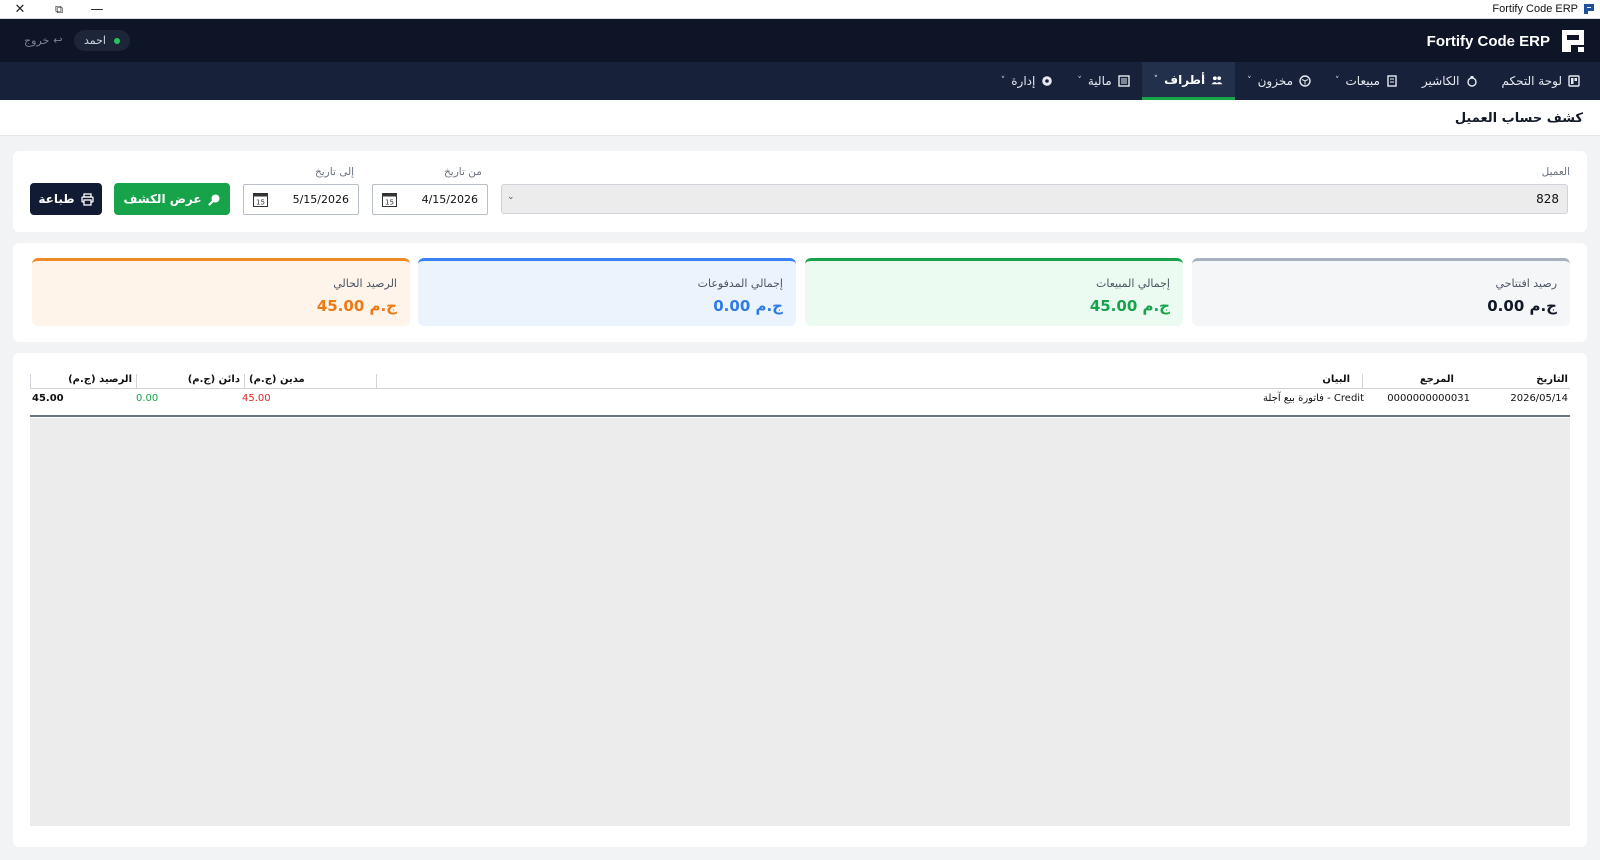 Image resolution: width=1600 pixels, height=860 pixels. I want to click on cell-credit: 0.00, so click(147, 398).